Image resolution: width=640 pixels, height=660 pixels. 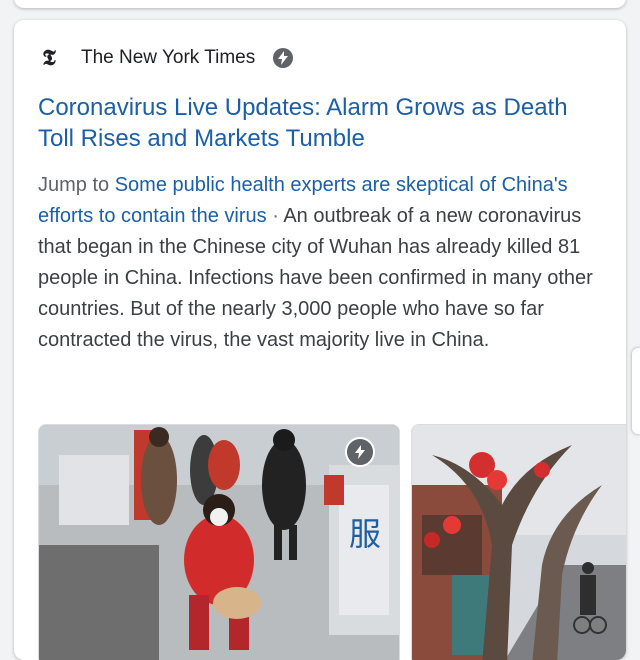 I want to click on source-name: The New York Times, so click(x=168, y=58).